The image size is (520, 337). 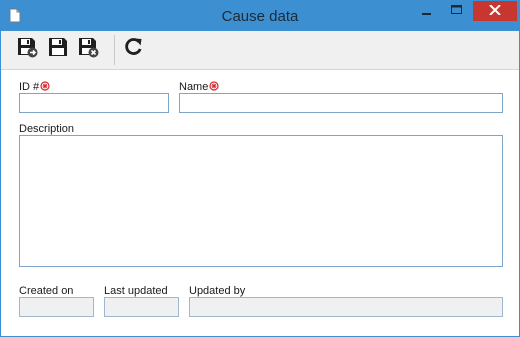 I want to click on save-and-close-icon, so click(x=88, y=49).